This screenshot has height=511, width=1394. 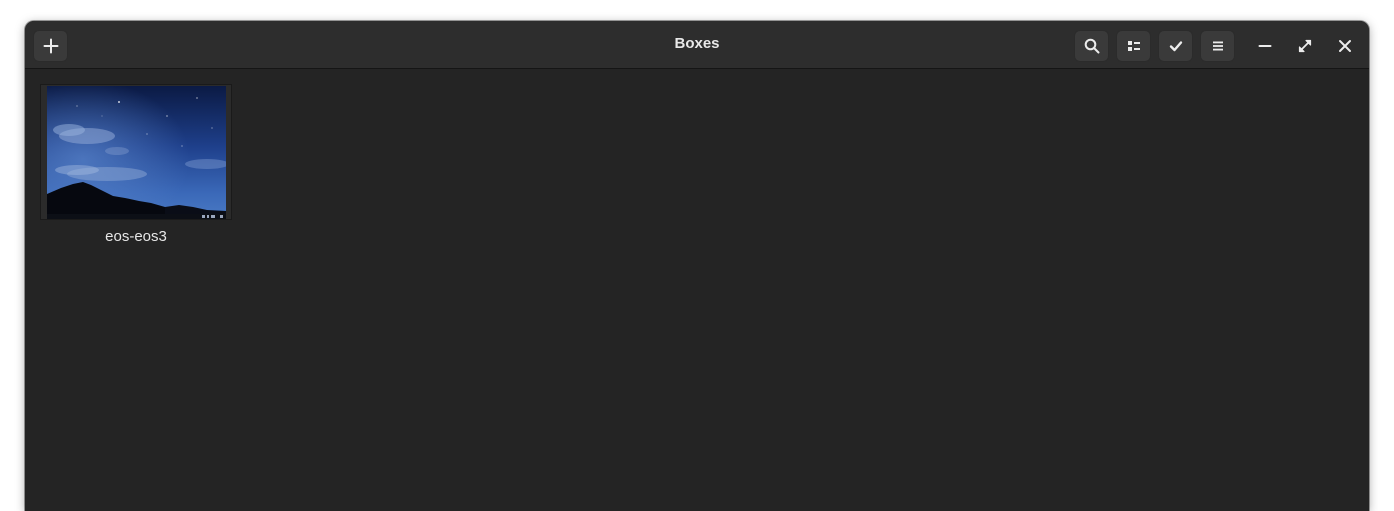 I want to click on maximize-button, so click(x=1305, y=46).